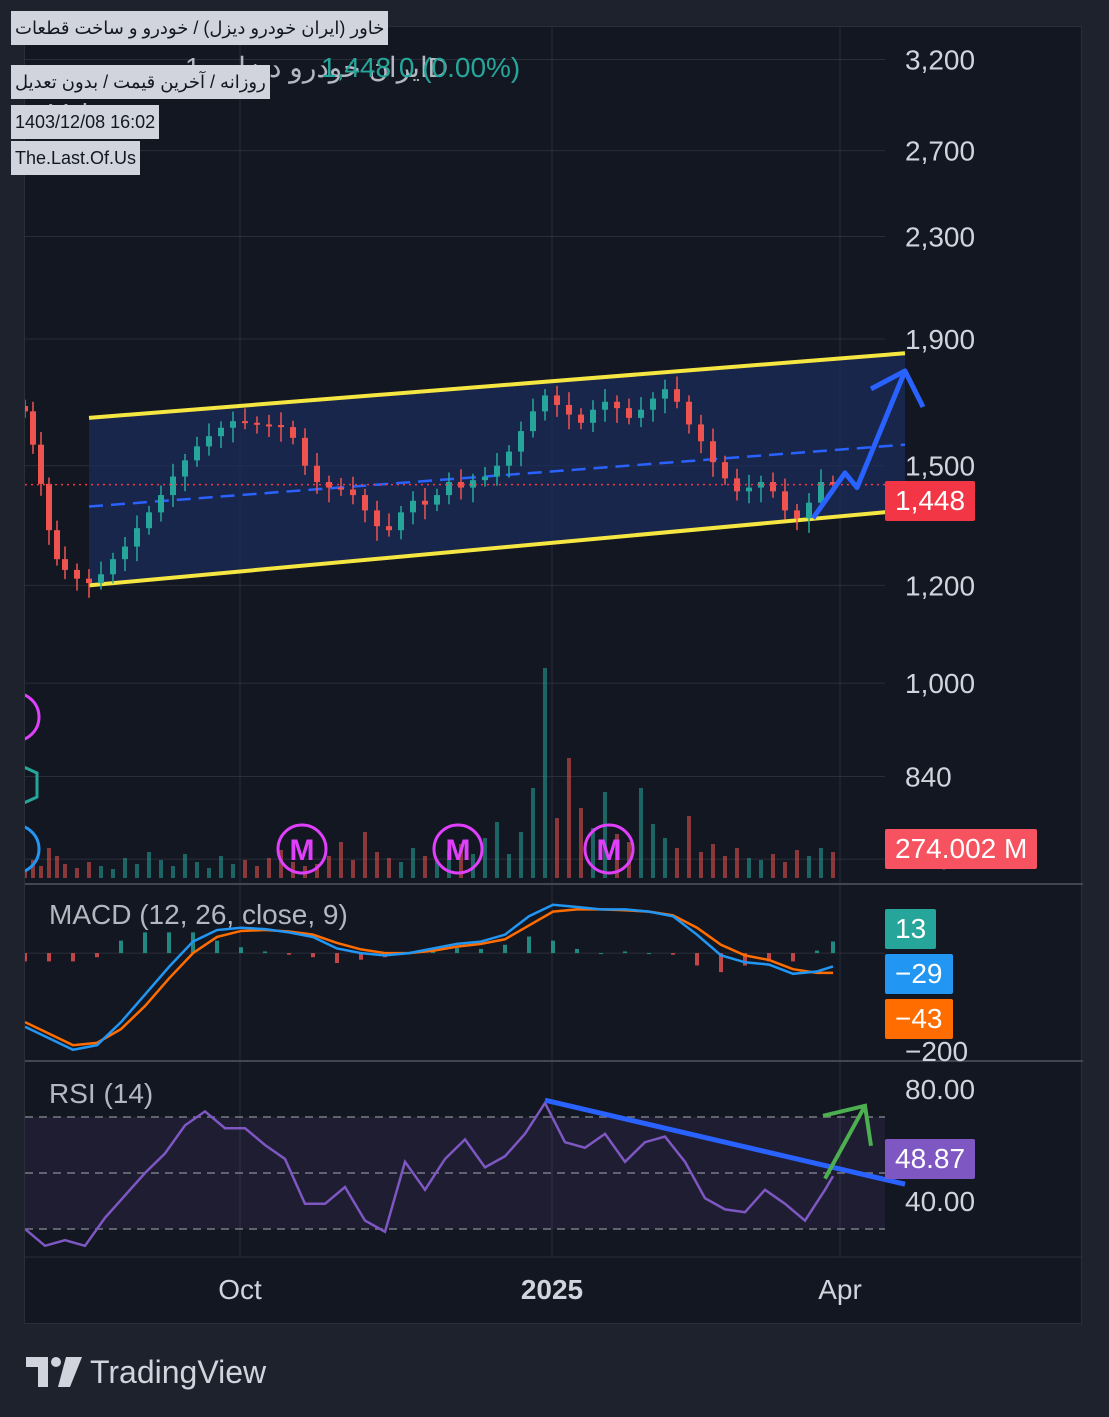 The width and height of the screenshot is (1109, 1417). What do you see at coordinates (552, 1289) in the screenshot?
I see `time-tick-label: 2025` at bounding box center [552, 1289].